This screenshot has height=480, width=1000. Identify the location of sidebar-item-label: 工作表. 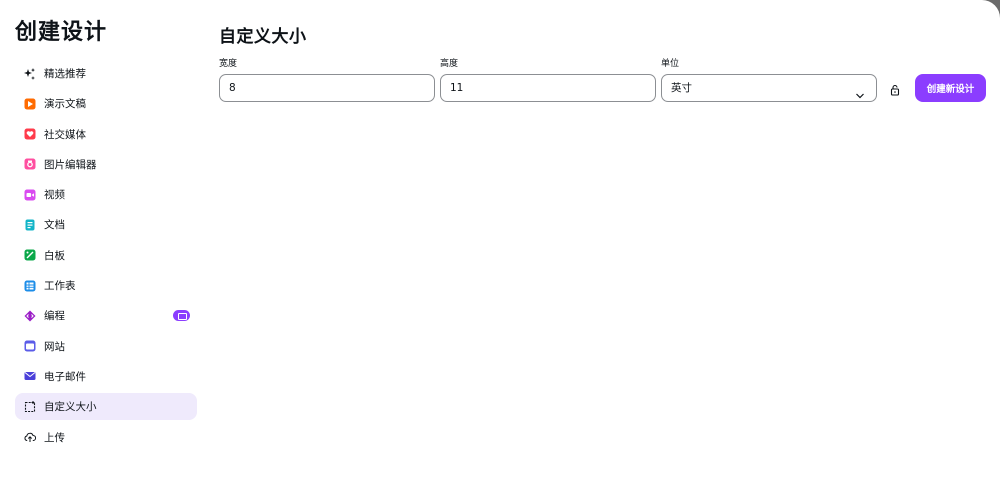
(60, 286).